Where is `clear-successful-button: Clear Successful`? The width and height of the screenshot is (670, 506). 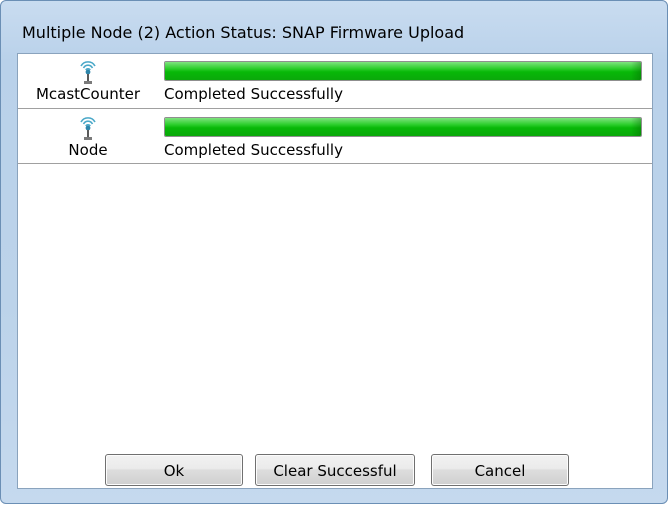 clear-successful-button: Clear Successful is located at coordinates (335, 470).